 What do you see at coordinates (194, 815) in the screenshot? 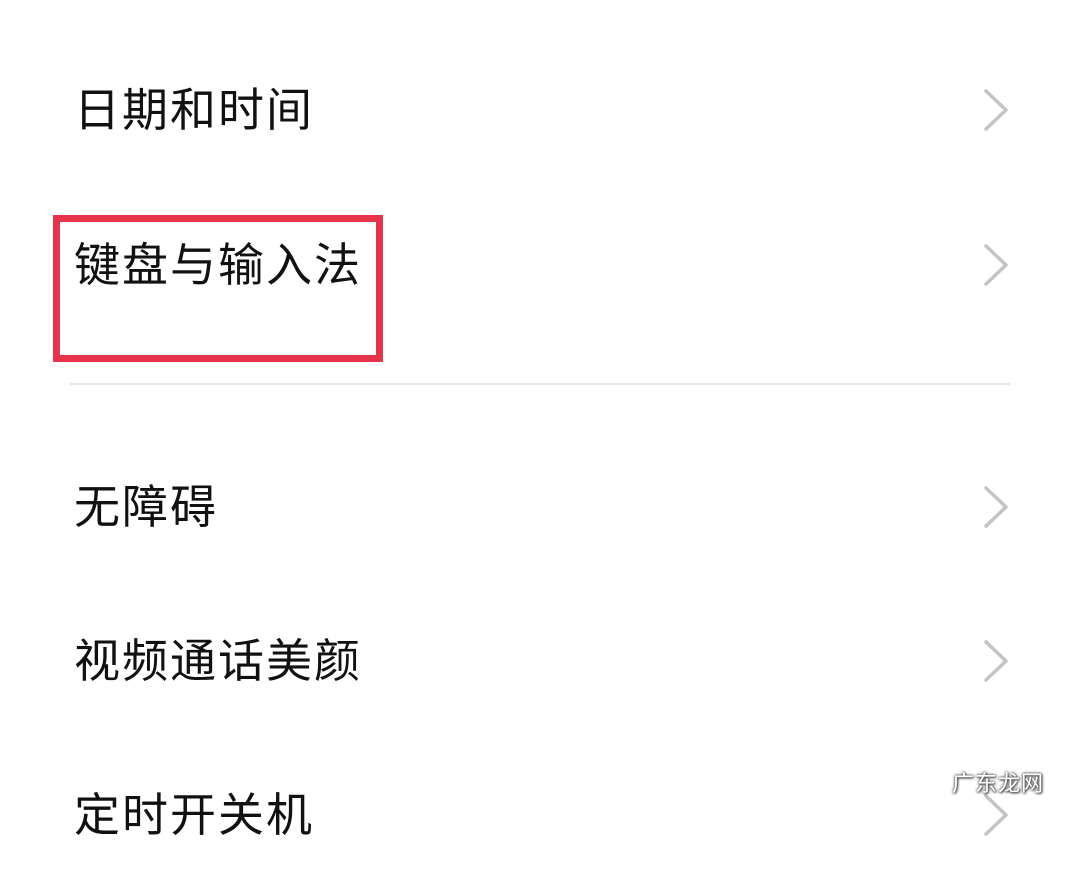
I see `settings-item-label: 定时开关机` at bounding box center [194, 815].